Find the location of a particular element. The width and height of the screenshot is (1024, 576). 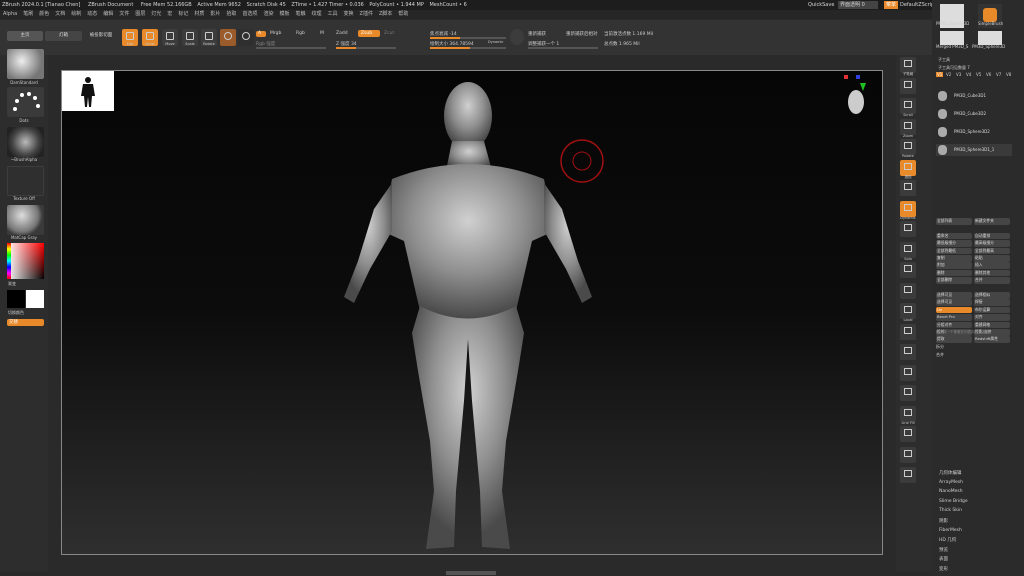

version-tab: V8 is located at coordinates (1008, 74).